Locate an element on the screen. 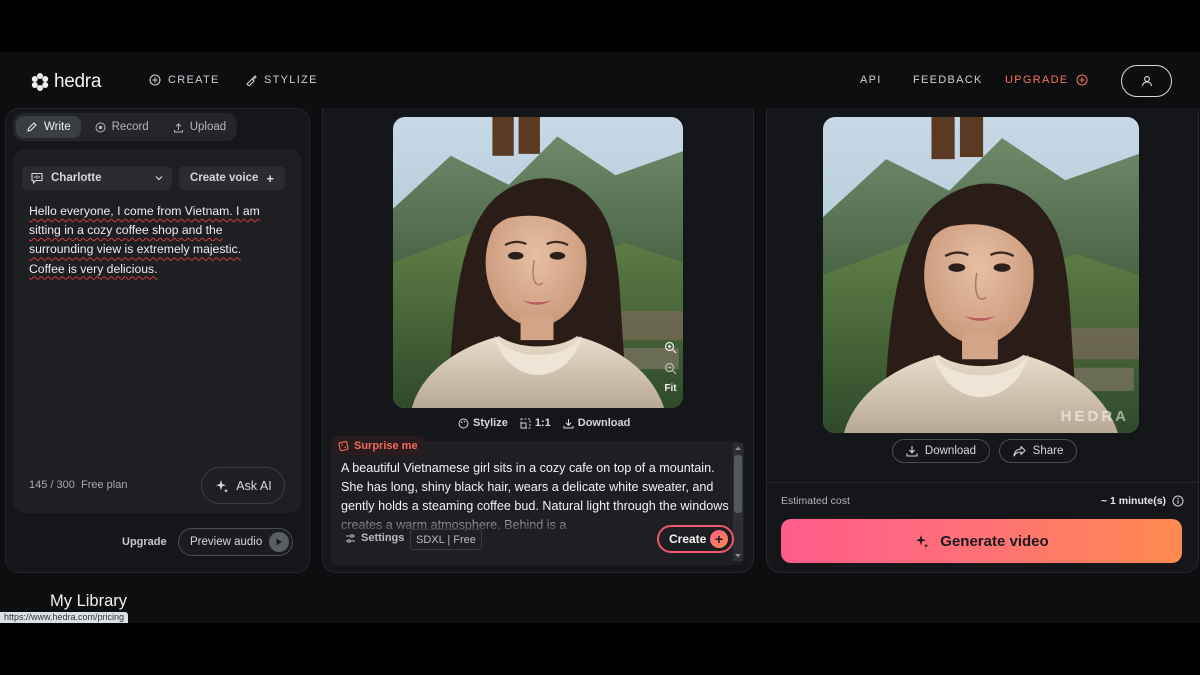 The image size is (1200, 675). preview-audio-label: Preview audio is located at coordinates (226, 542).